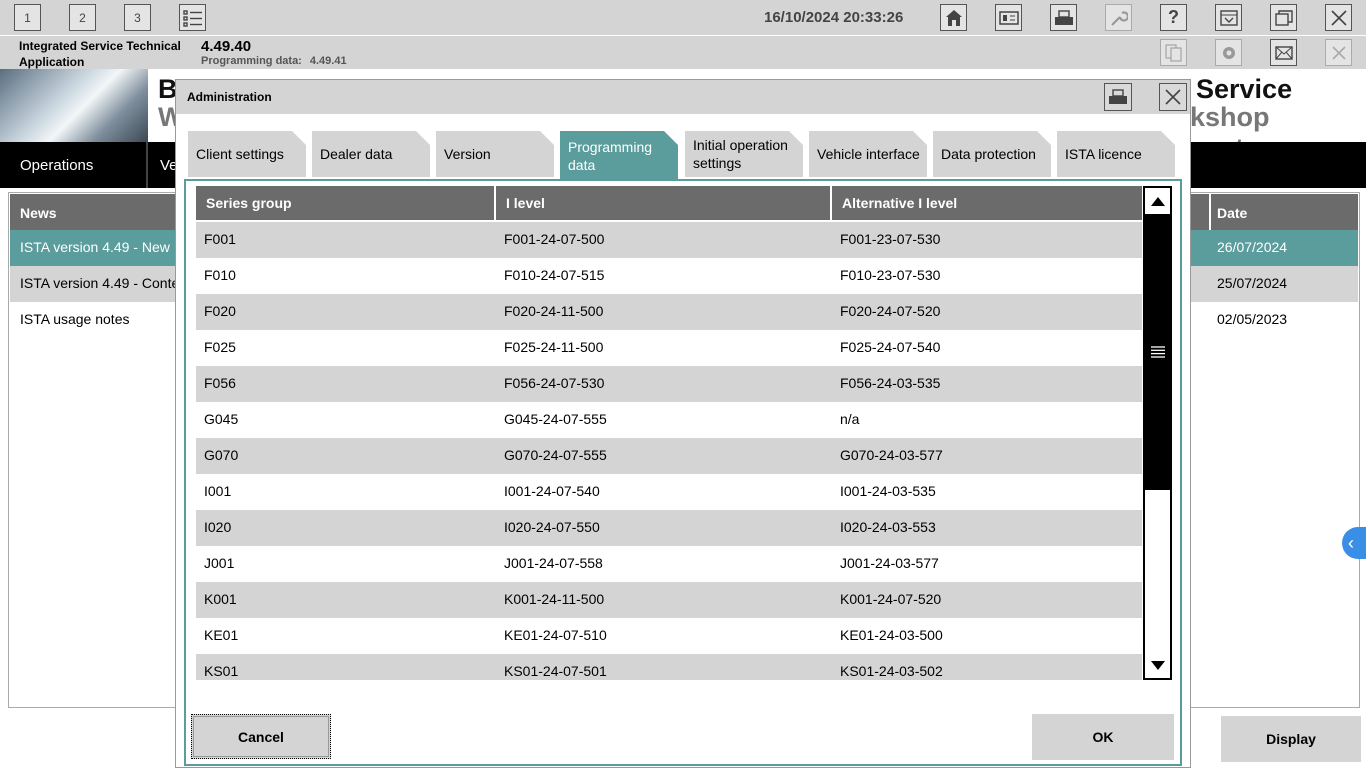 This screenshot has width=1366, height=768. I want to click on app-version: 4.49.40, so click(226, 46).